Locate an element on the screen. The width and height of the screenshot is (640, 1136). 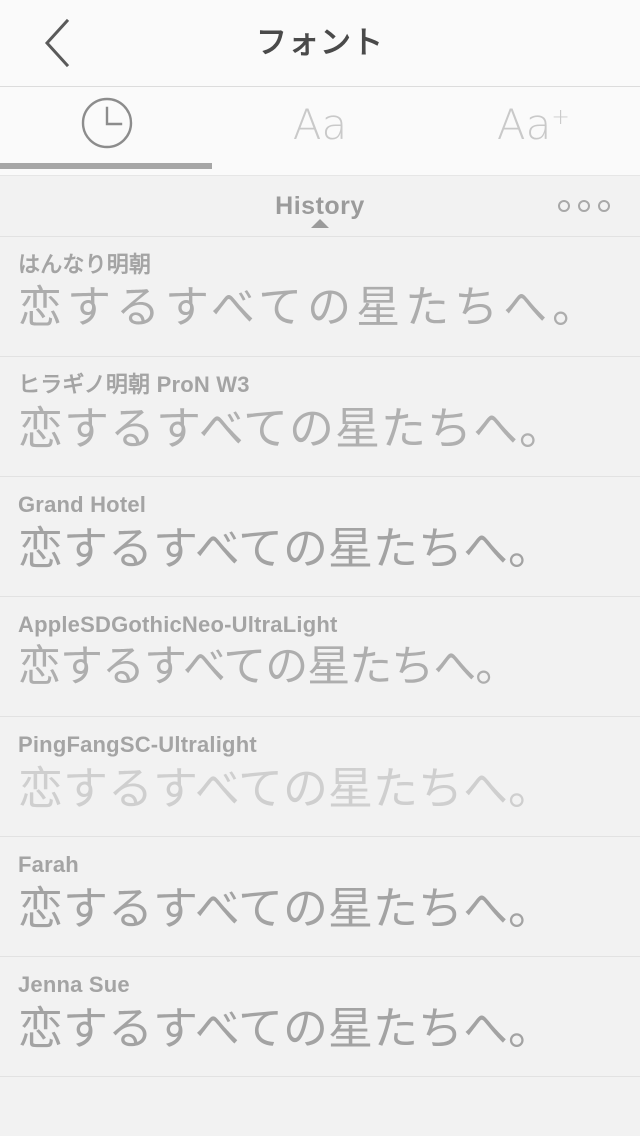
tab-add-font-label: Aa+ is located at coordinates (533, 125).